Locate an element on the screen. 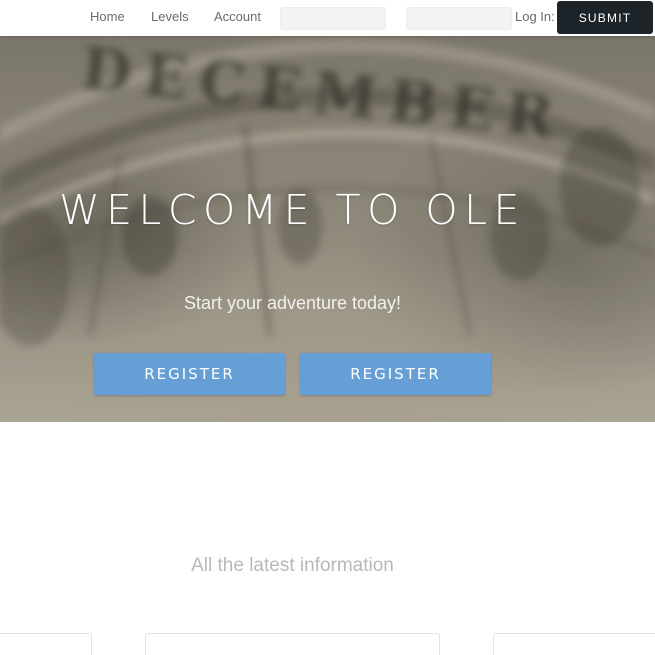 Image resolution: width=655 pixels, height=655 pixels. top-navbar: Home Levels Account Log In: SUBMIT is located at coordinates (327, 18).